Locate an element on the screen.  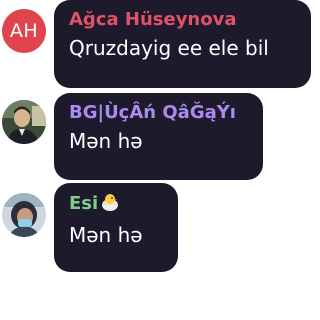
message-text: Qruzdayig ee ele bil is located at coordinates (169, 48).